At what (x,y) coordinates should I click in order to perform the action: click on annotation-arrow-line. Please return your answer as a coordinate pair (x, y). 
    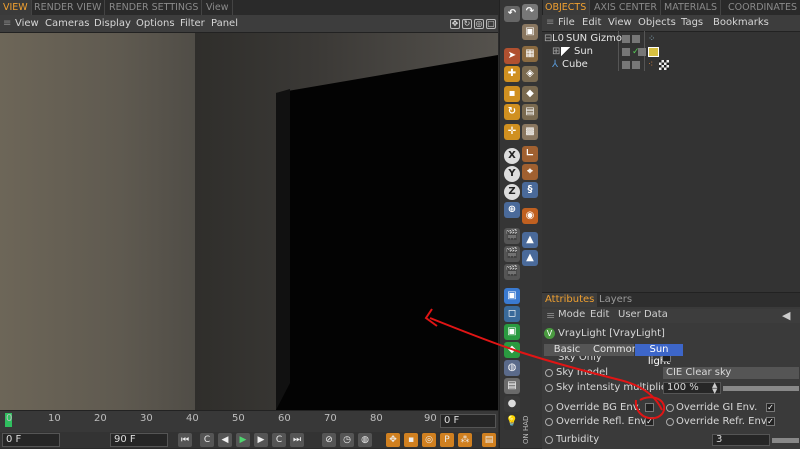
    Looking at the image, I should click on (546, 364).